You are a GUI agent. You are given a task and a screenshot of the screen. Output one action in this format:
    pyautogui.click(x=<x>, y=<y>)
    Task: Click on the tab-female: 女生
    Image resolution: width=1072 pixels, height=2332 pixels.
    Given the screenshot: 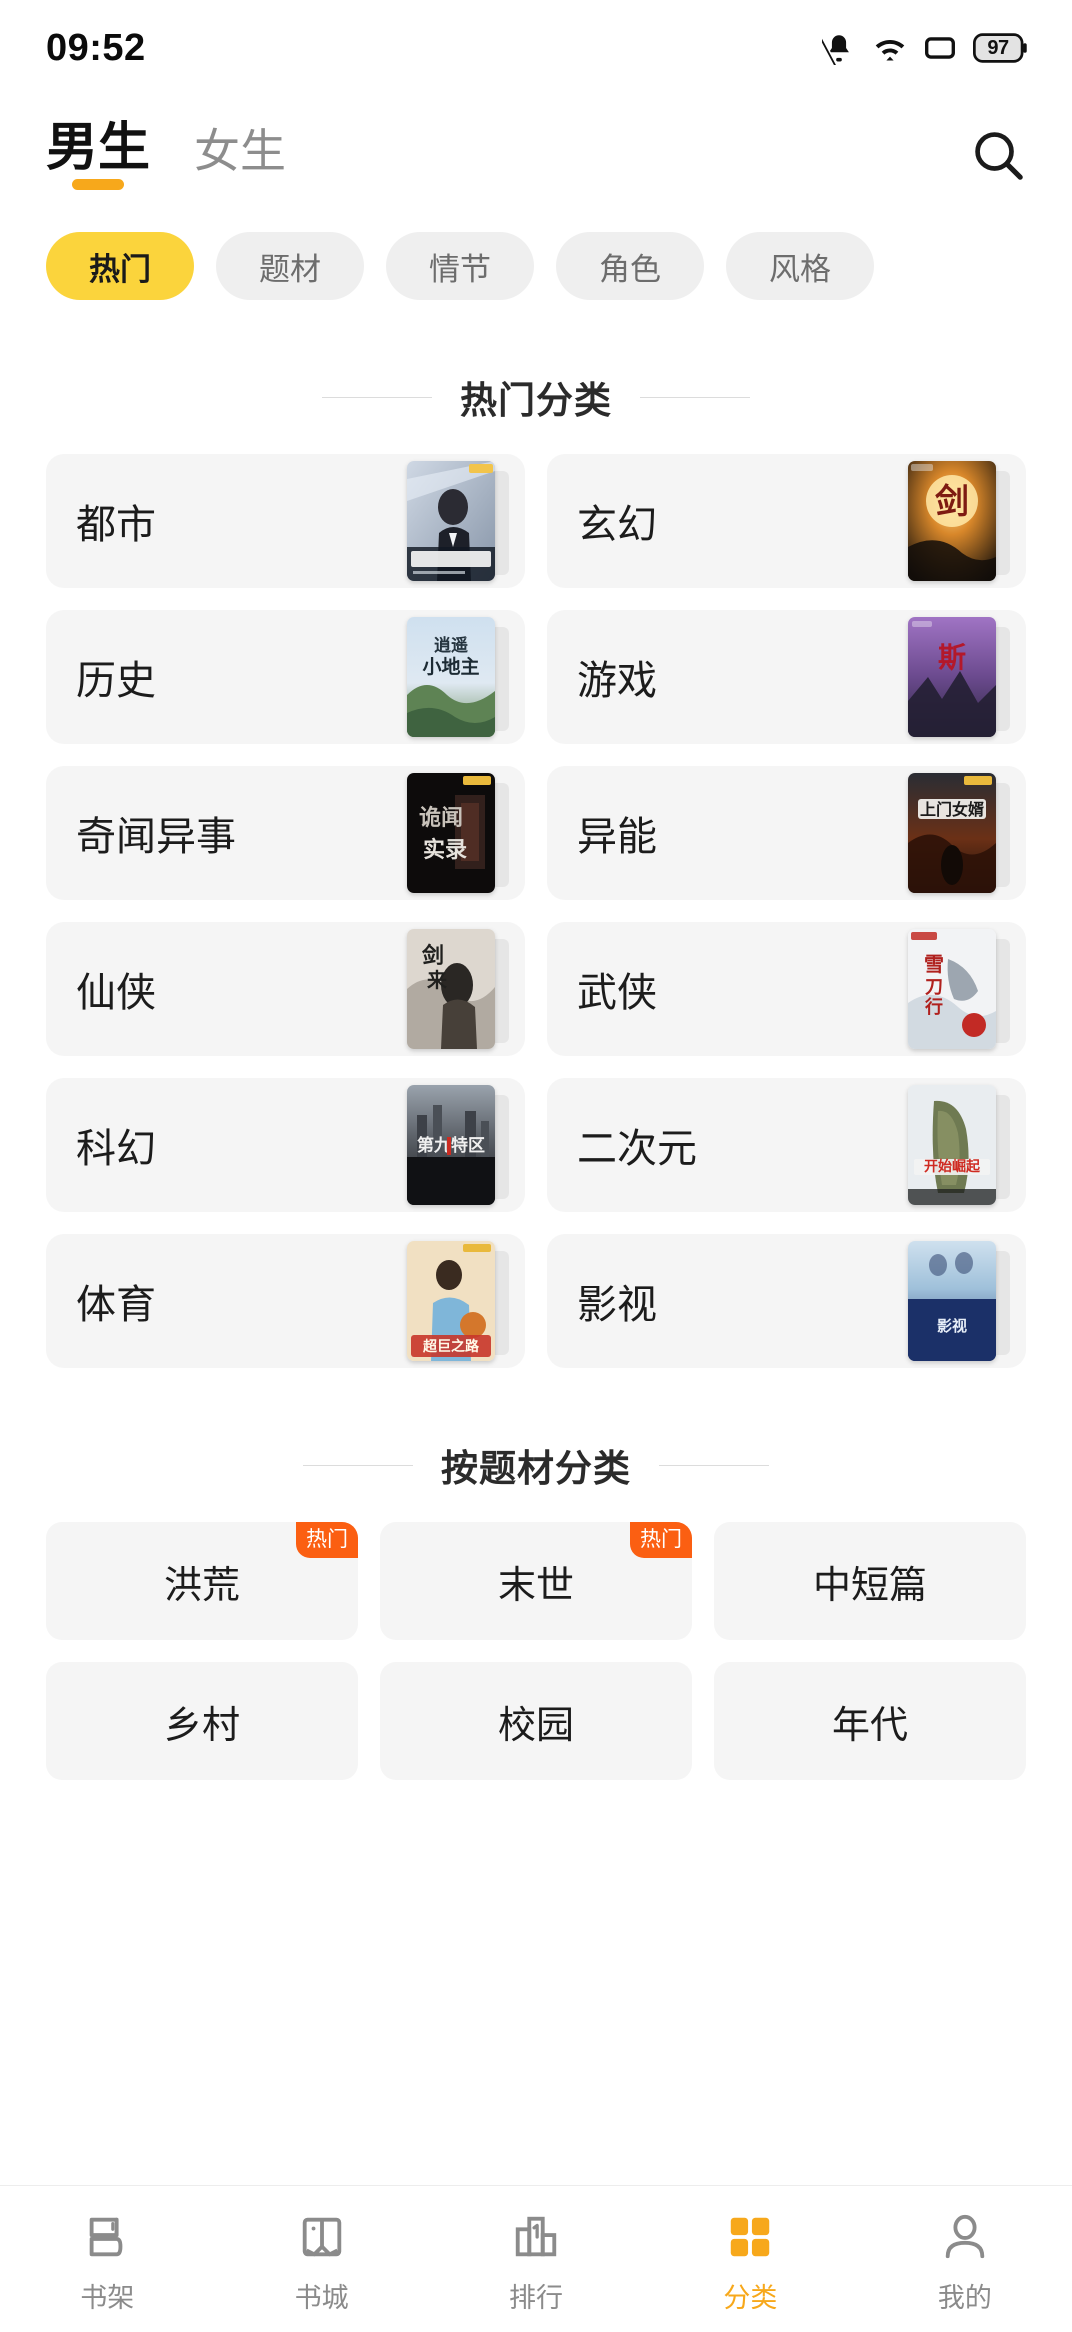 What is the action you would take?
    pyautogui.click(x=240, y=159)
    